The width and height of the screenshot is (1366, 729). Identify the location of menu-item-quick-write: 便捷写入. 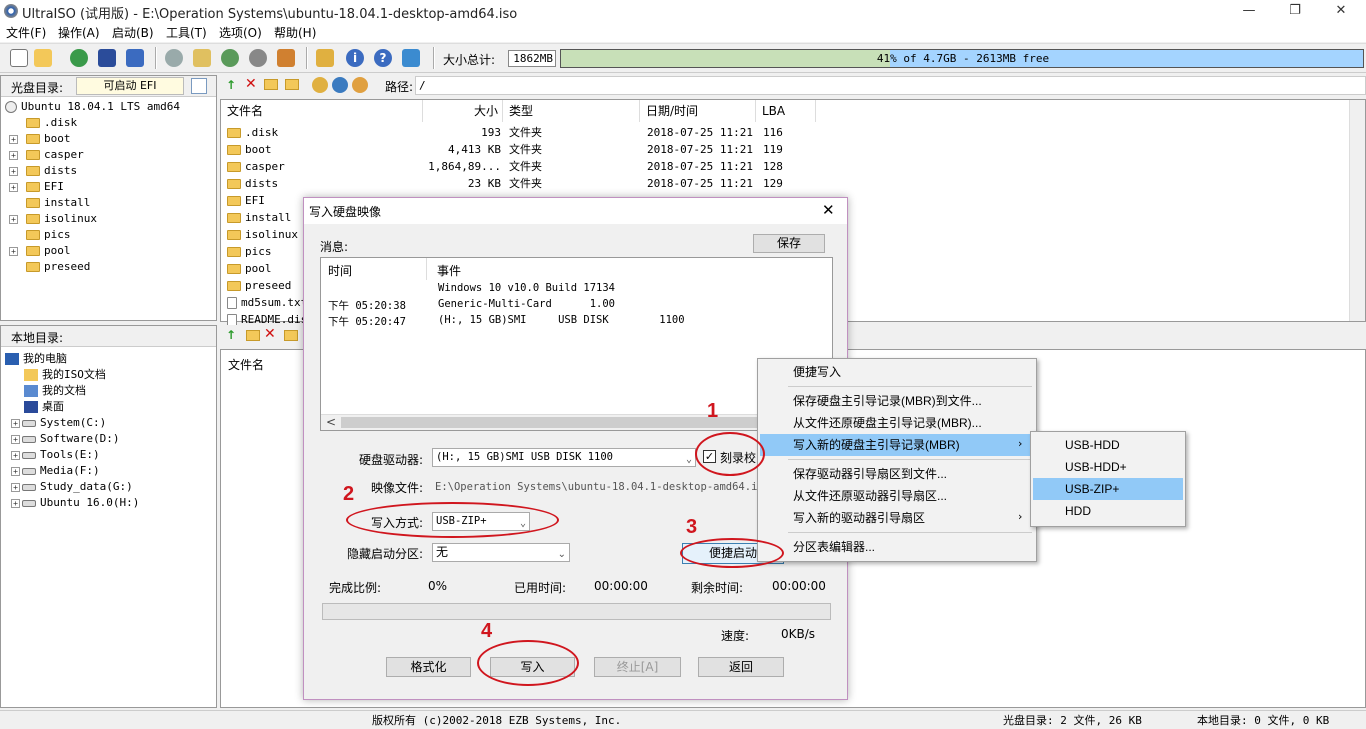
(897, 372).